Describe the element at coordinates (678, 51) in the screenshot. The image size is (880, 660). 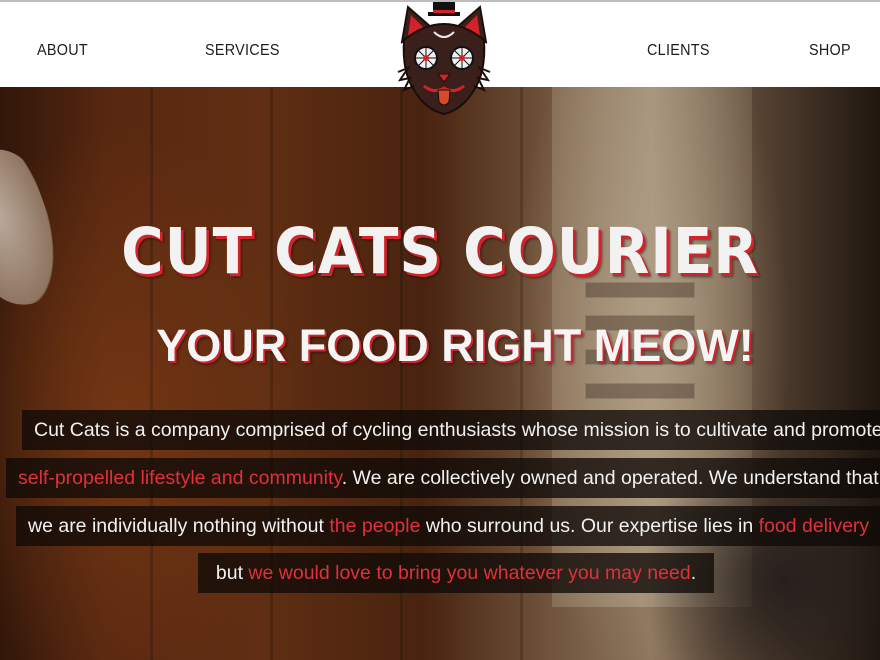
I see `nav-clients: CLIENTS` at that location.